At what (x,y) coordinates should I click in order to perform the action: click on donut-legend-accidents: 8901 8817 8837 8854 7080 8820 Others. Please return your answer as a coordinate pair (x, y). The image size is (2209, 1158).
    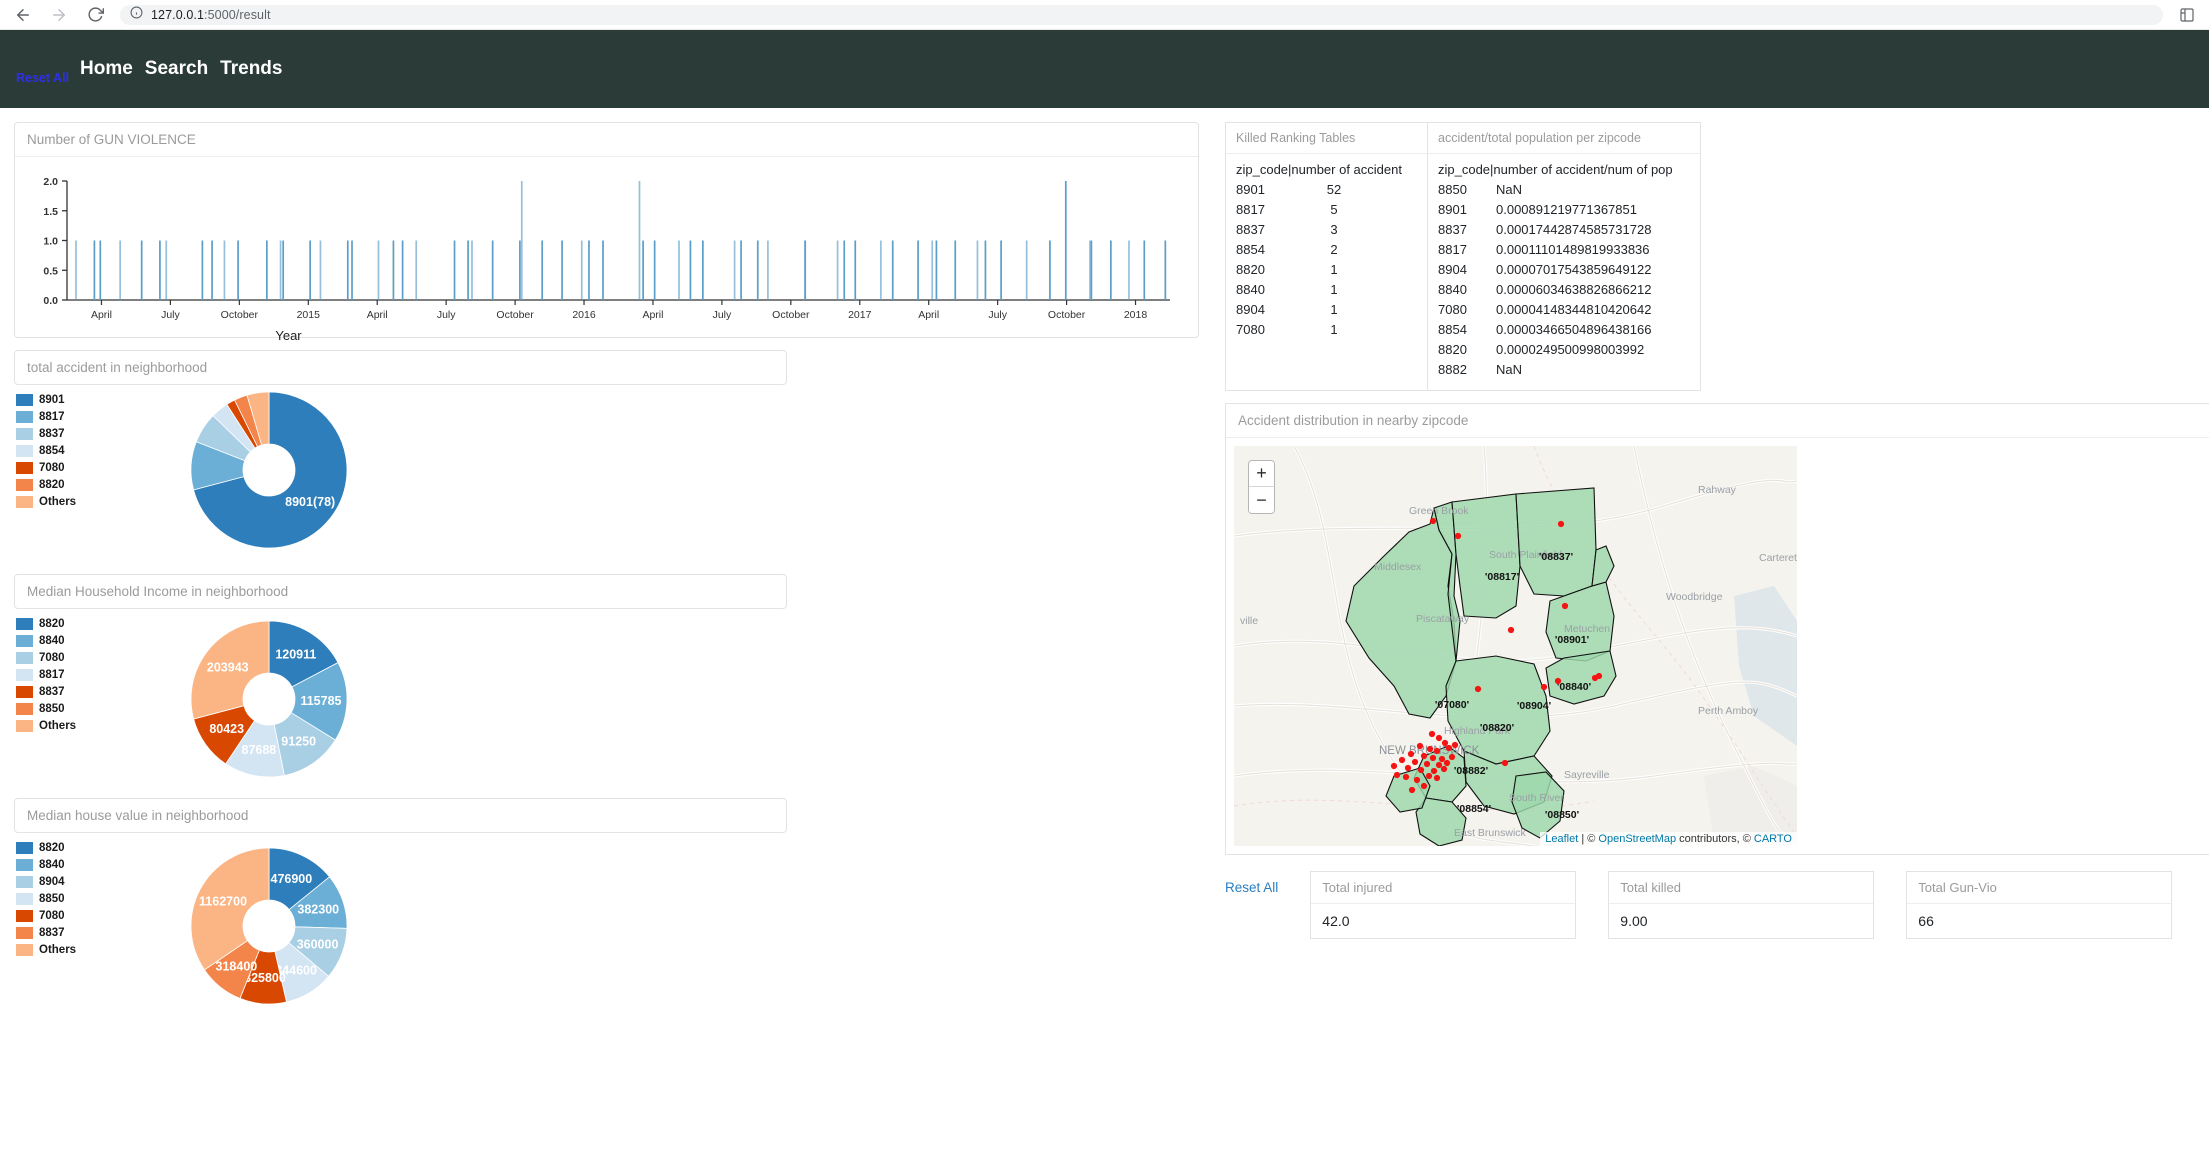
    Looking at the image, I should click on (60, 447).